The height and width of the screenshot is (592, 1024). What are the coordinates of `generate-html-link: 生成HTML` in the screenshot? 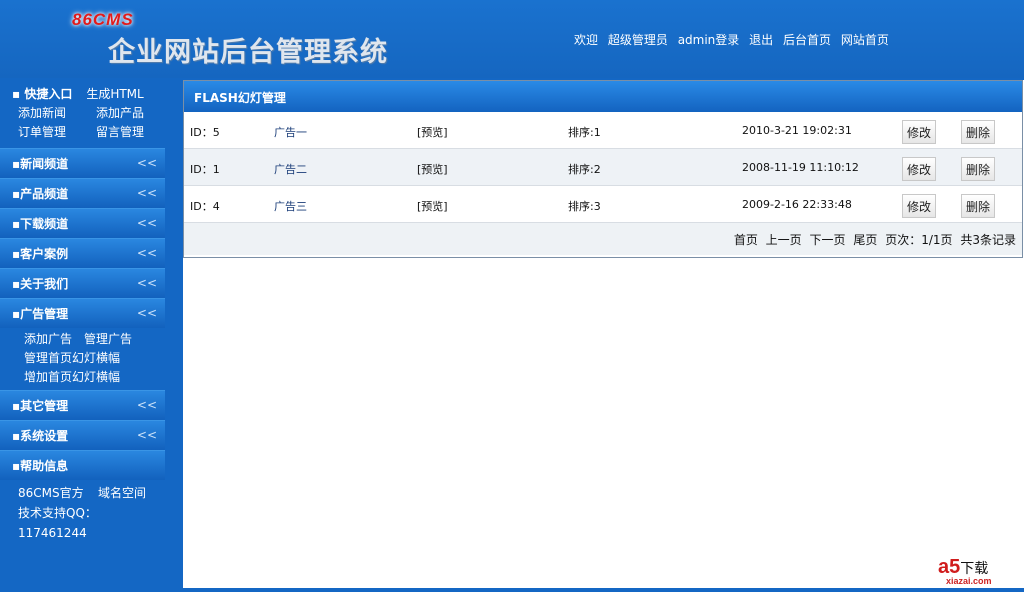 It's located at (114, 93).